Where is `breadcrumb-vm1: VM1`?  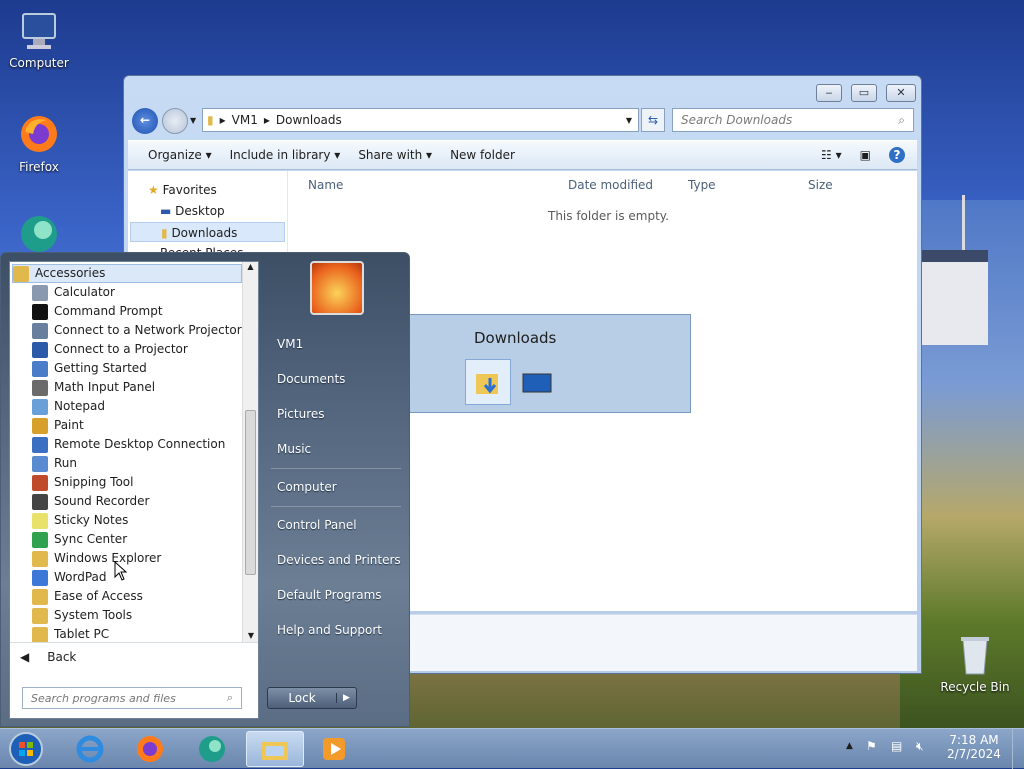
breadcrumb-vm1: VM1 is located at coordinates (245, 120).